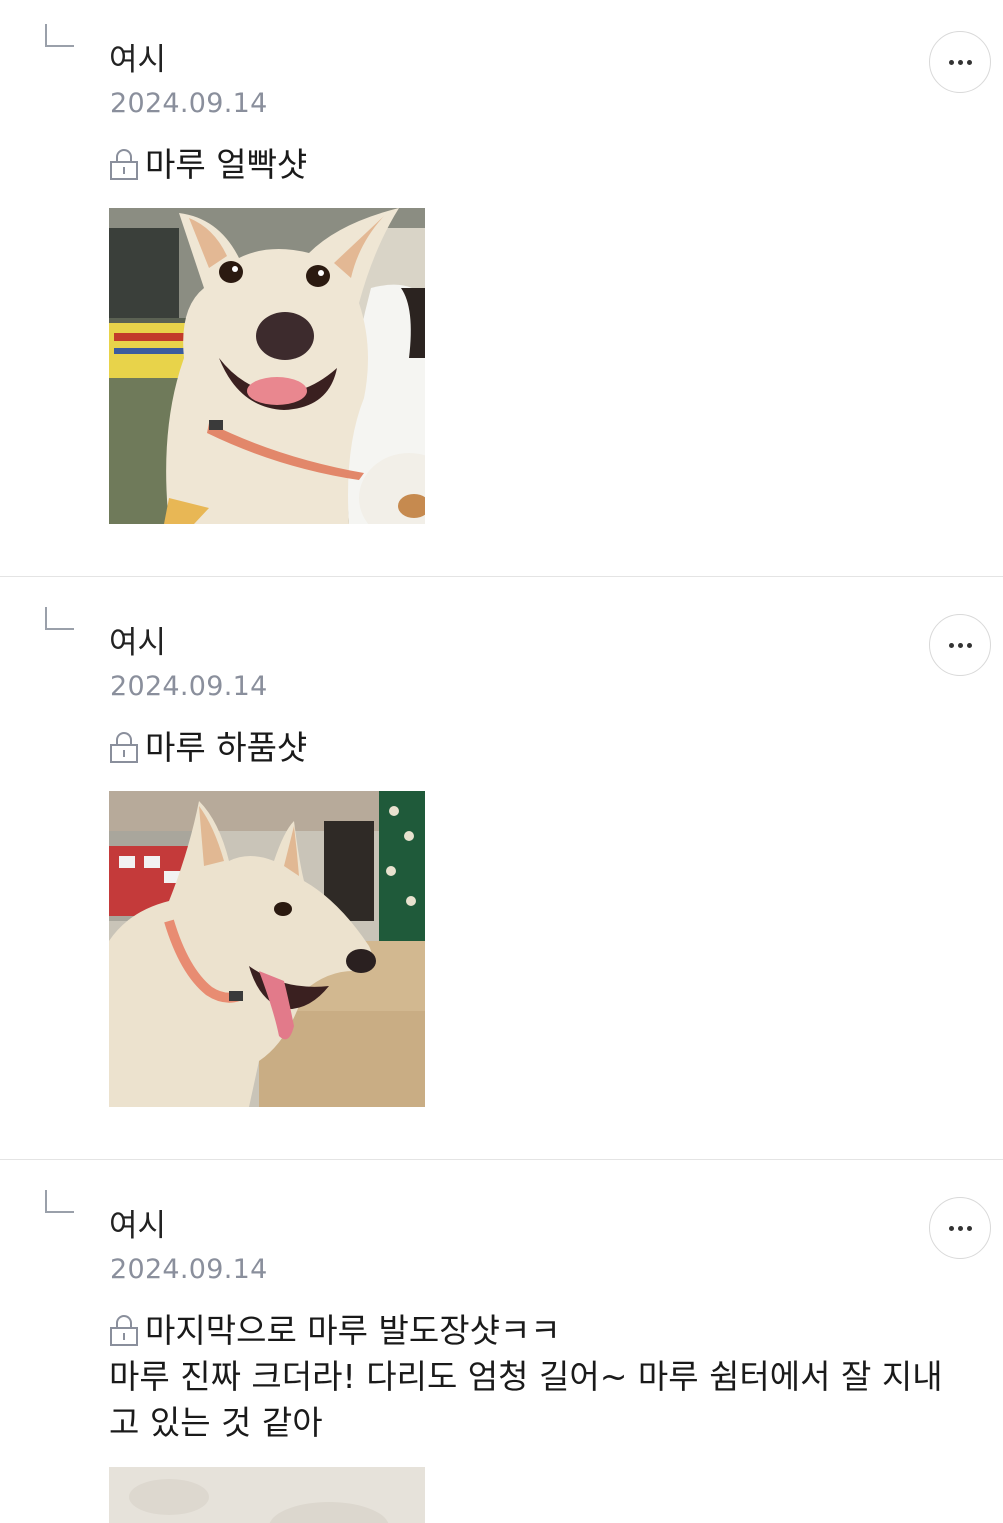 Image resolution: width=1003 pixels, height=1523 pixels. I want to click on comment-line: 마루 얼빡샷, so click(544, 165).